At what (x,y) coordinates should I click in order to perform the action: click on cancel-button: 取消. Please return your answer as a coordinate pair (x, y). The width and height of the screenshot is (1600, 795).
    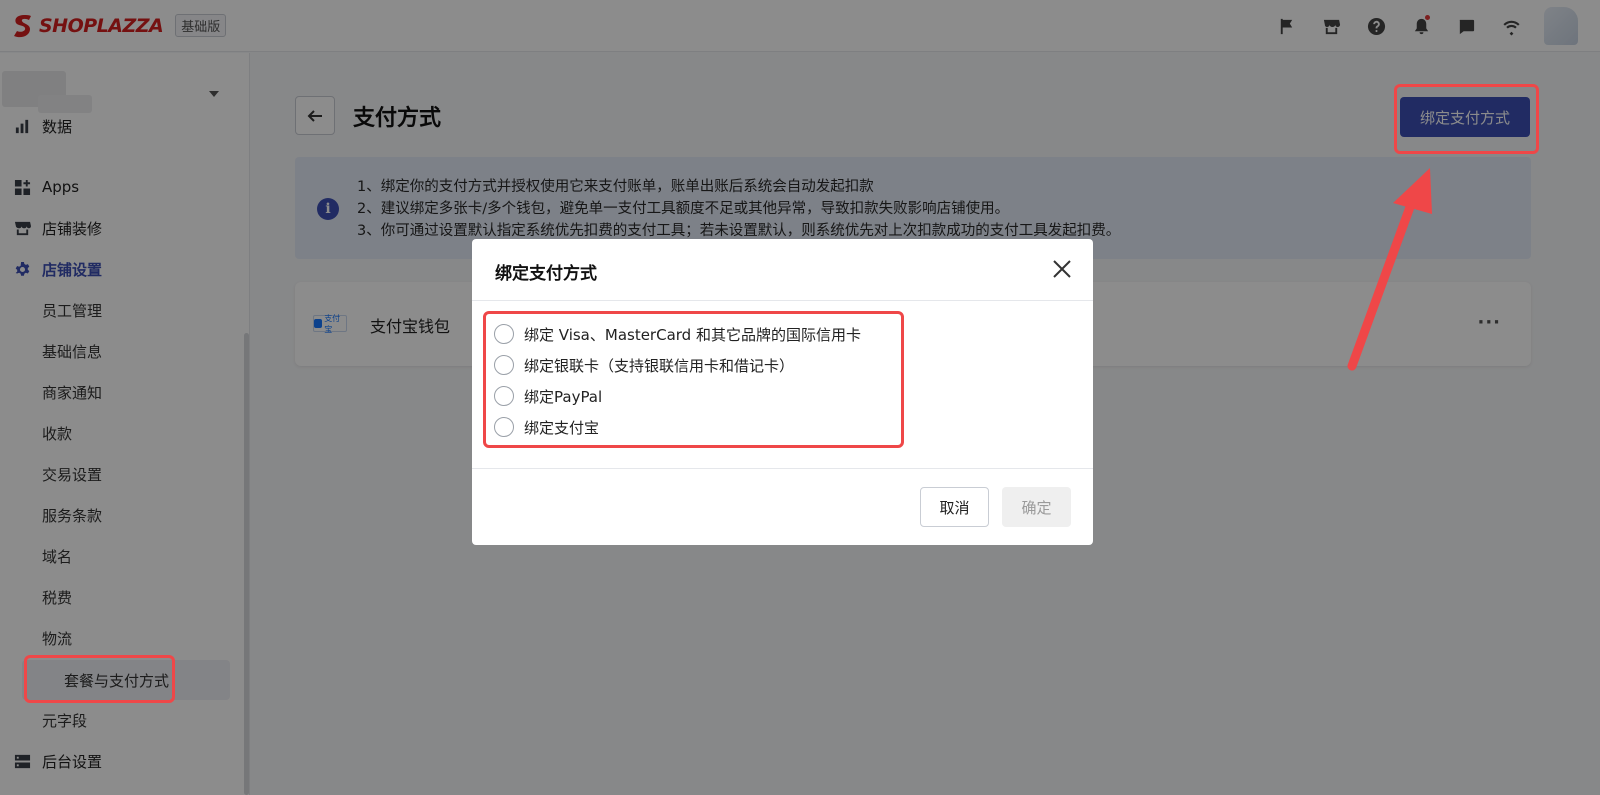
    Looking at the image, I should click on (954, 507).